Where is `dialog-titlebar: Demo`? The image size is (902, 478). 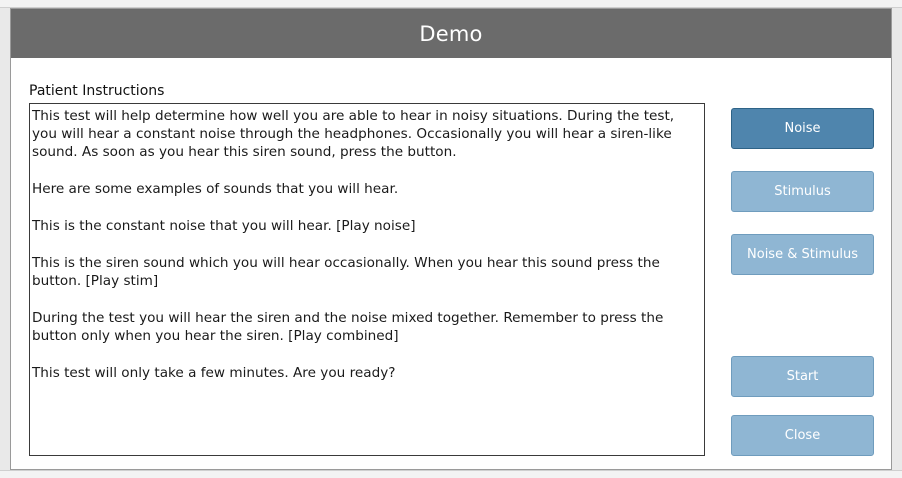
dialog-titlebar: Demo is located at coordinates (451, 33).